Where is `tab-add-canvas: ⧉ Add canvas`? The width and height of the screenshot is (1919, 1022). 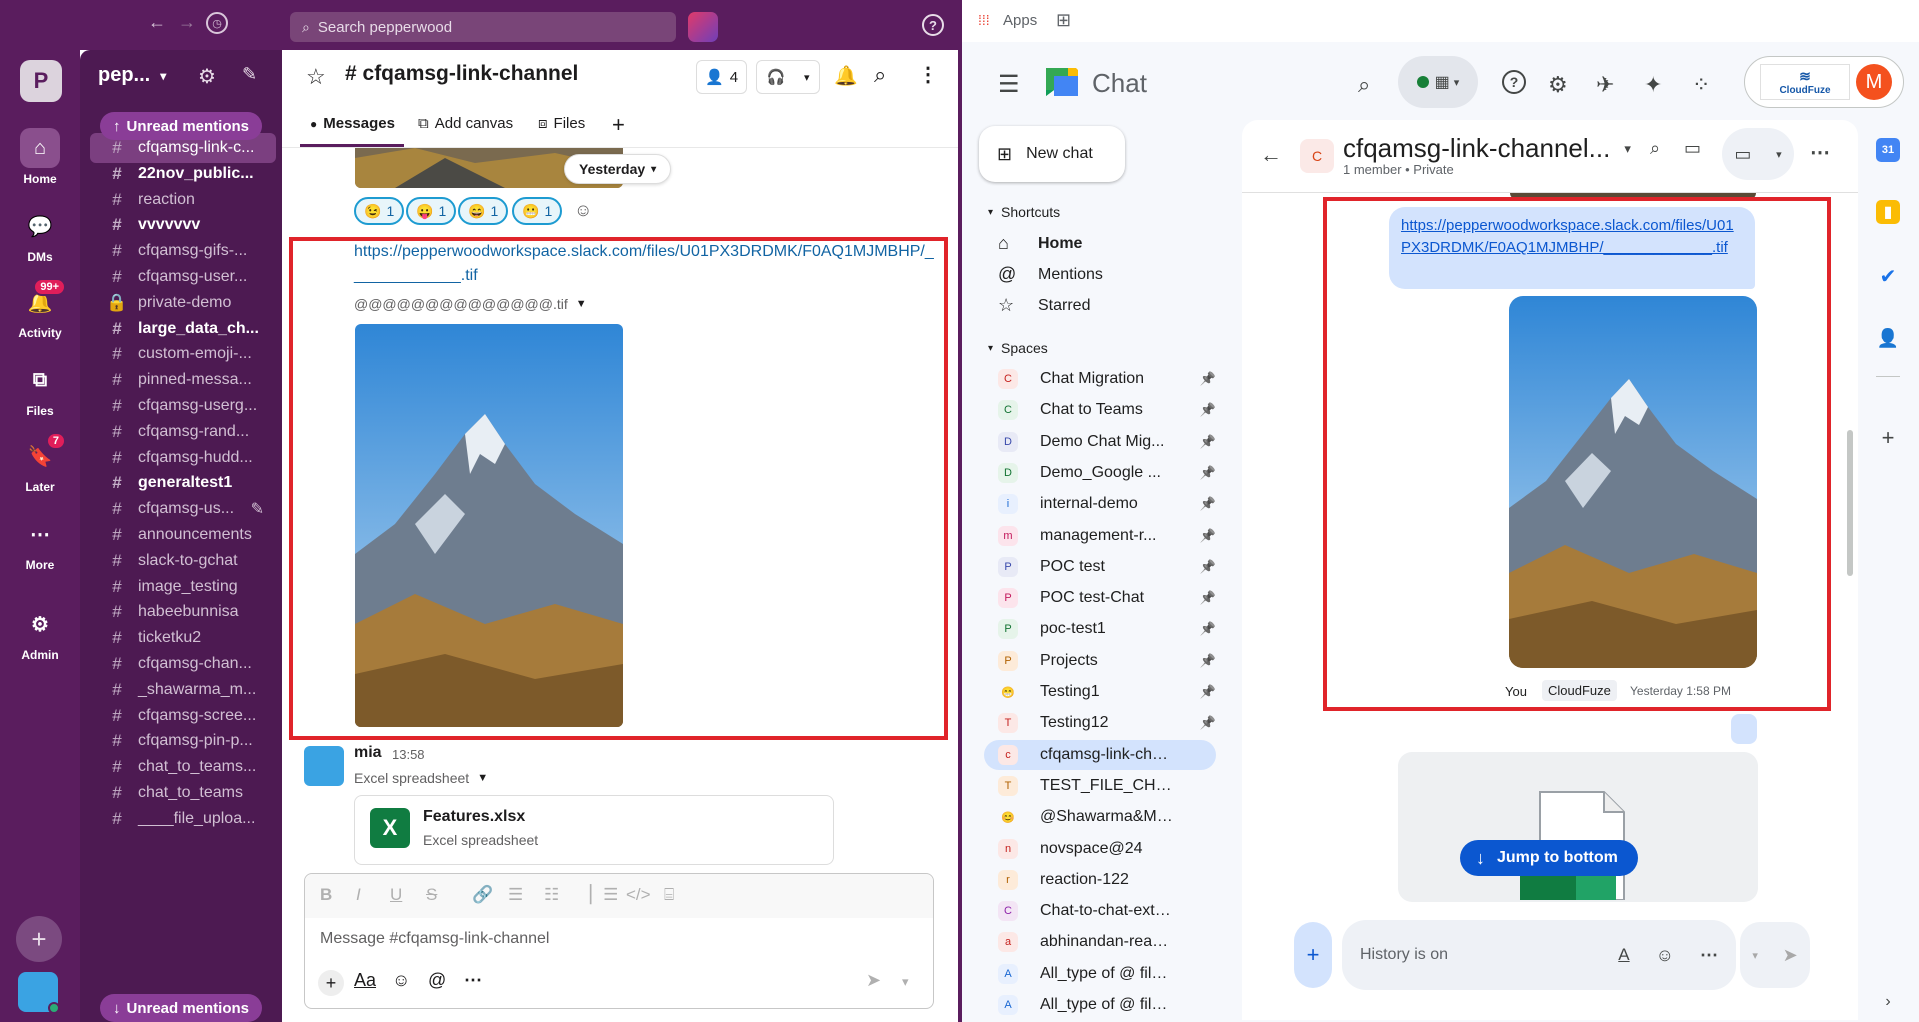
tab-add-canvas: ⧉ Add canvas is located at coordinates (465, 123).